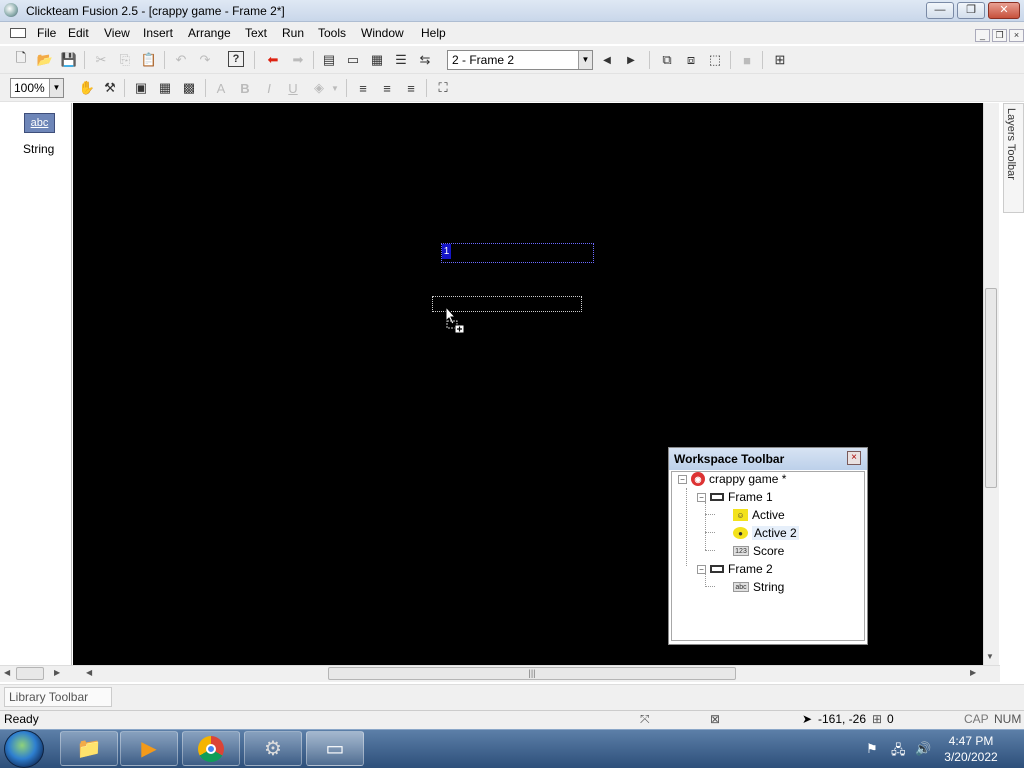 The width and height of the screenshot is (1024, 768). What do you see at coordinates (377, 60) in the screenshot?
I see `event-editor-icon: ▦` at bounding box center [377, 60].